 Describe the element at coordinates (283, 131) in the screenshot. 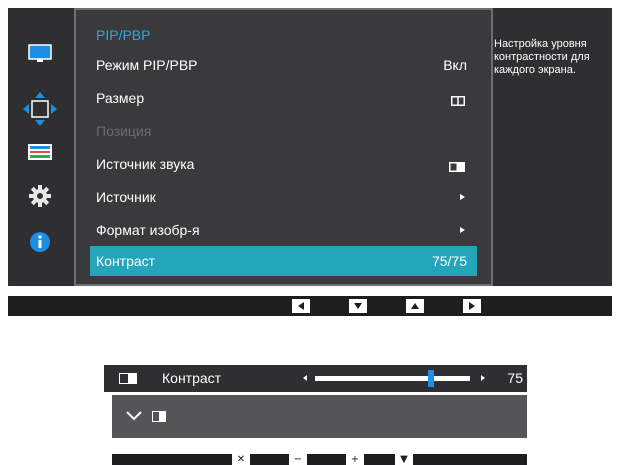

I see `menu-item-position: Позиция` at that location.